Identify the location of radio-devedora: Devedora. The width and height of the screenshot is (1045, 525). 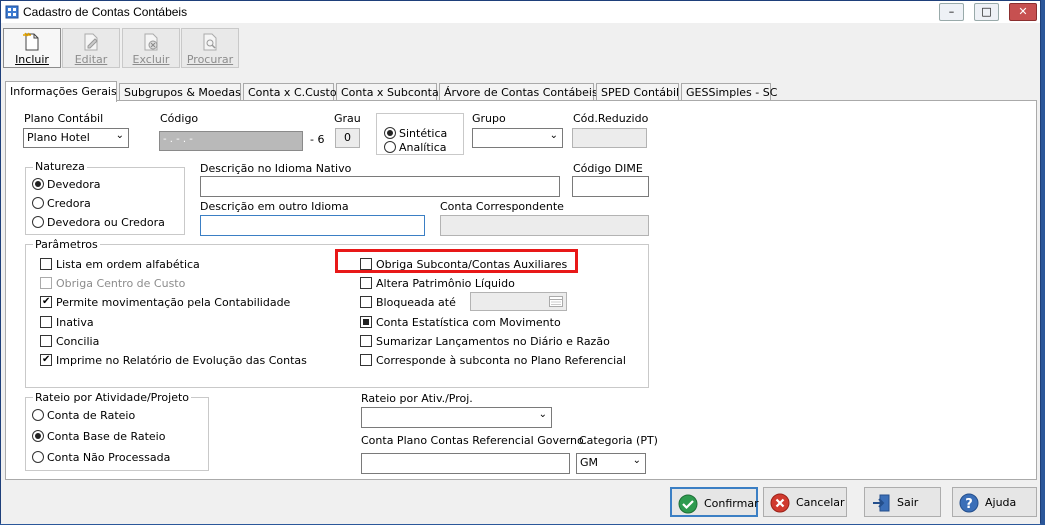
(66, 184).